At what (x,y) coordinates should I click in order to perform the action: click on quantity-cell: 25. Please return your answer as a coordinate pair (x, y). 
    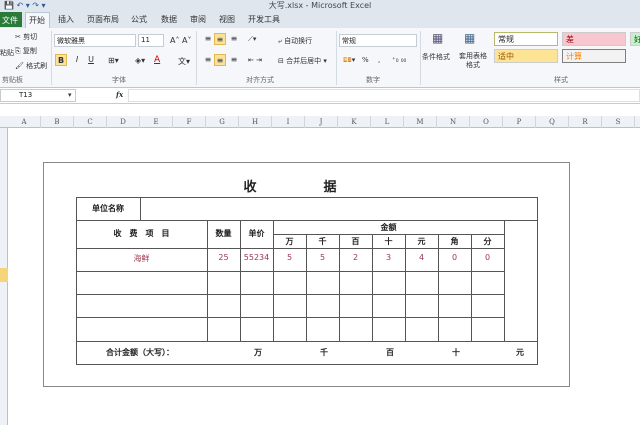
    Looking at the image, I should click on (223, 257).